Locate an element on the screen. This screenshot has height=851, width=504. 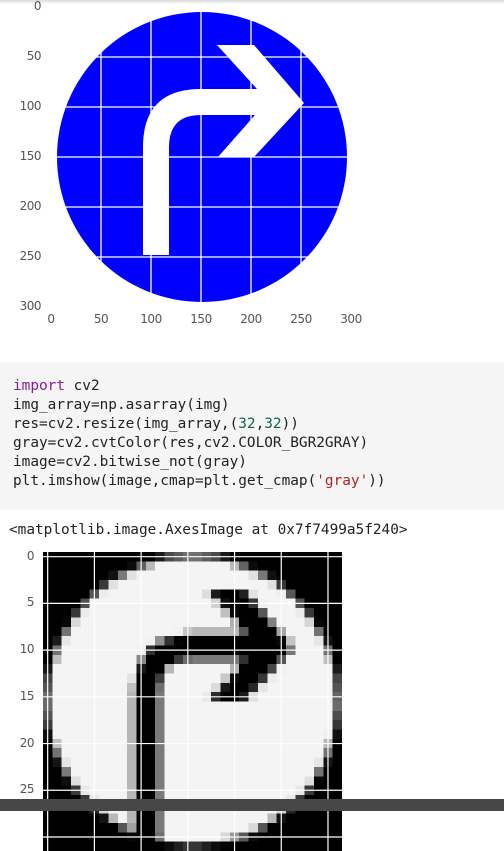
scroll-shadow is located at coordinates (252, 2).